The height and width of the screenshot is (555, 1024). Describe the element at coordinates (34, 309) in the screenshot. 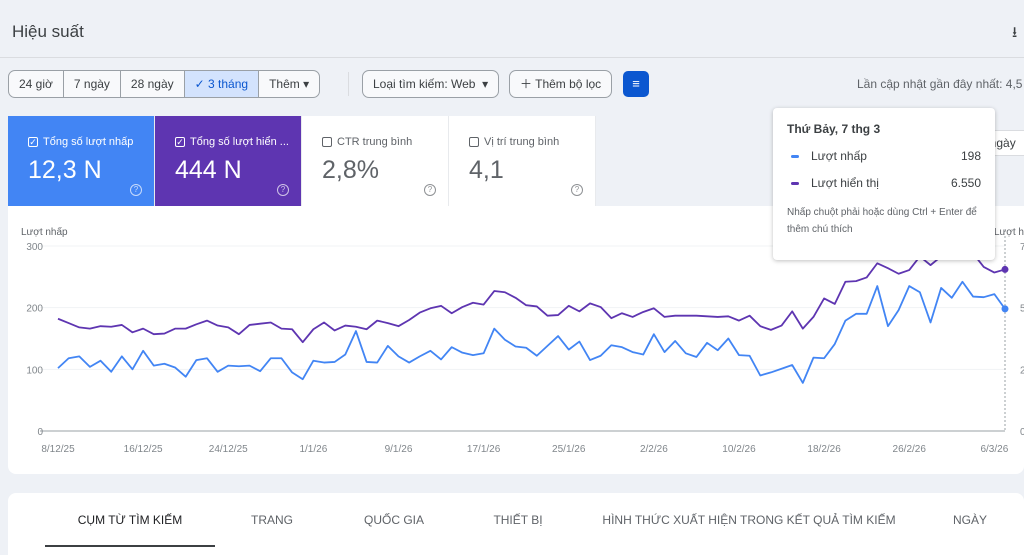

I see `y-tick-label-left: 200` at that location.